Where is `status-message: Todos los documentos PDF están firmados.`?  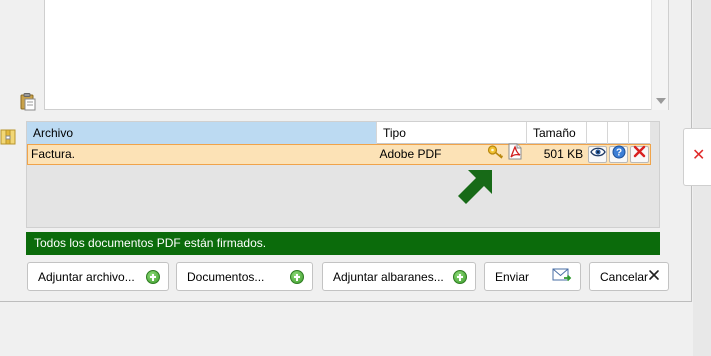
status-message: Todos los documentos PDF están firmados. is located at coordinates (343, 243).